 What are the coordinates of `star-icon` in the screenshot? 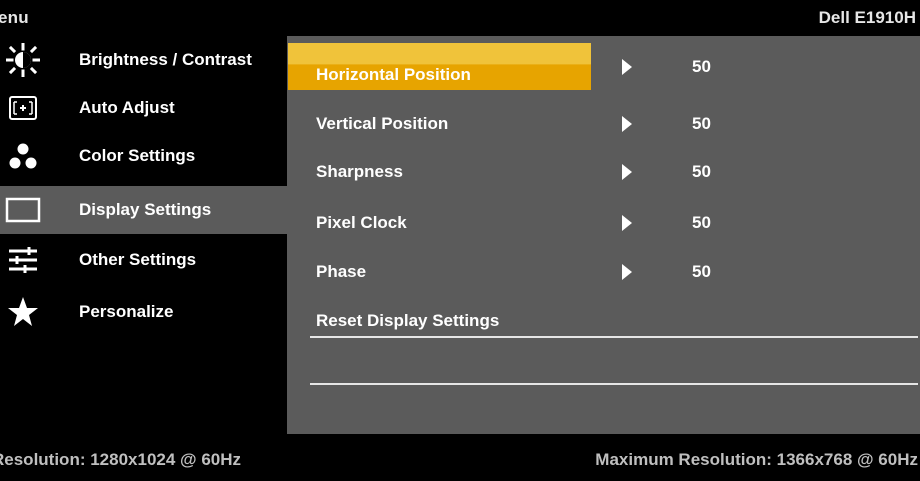 It's located at (23, 312).